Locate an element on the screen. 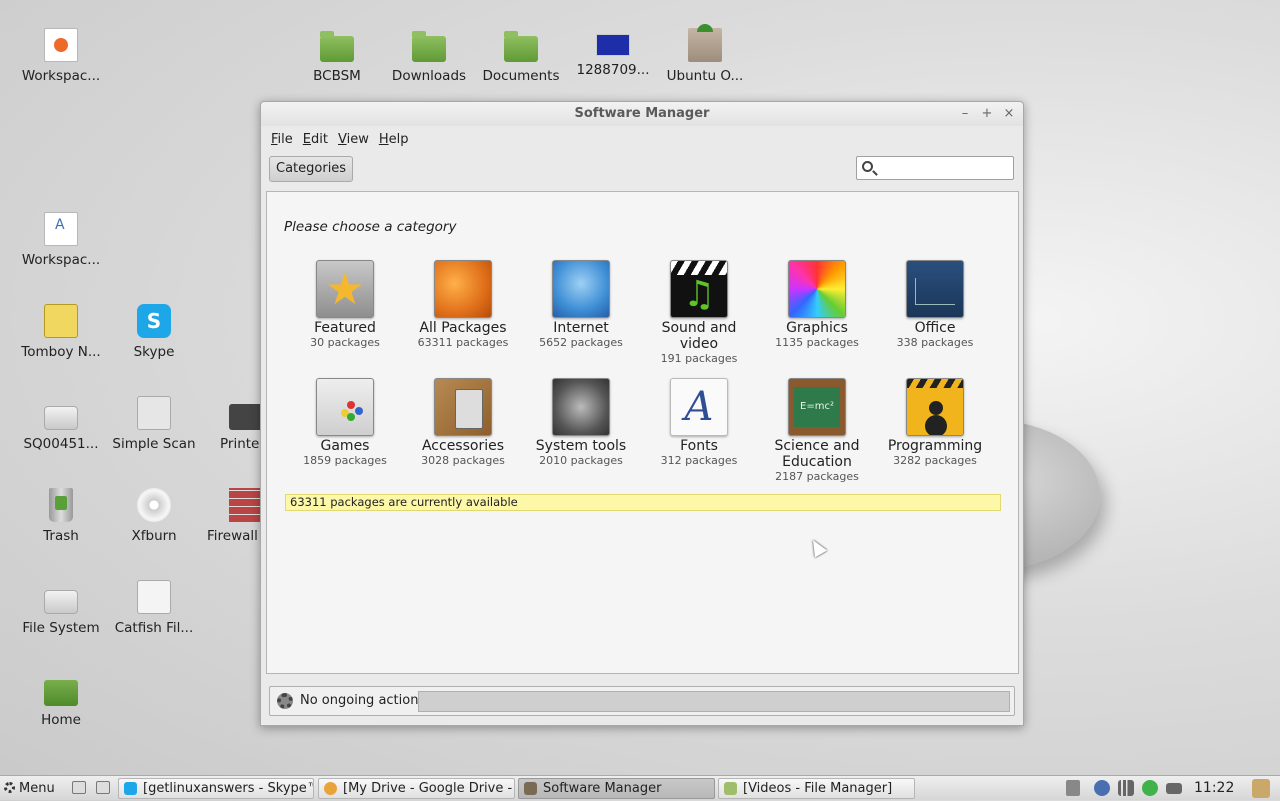  gamepad-icon is located at coordinates (345, 407).